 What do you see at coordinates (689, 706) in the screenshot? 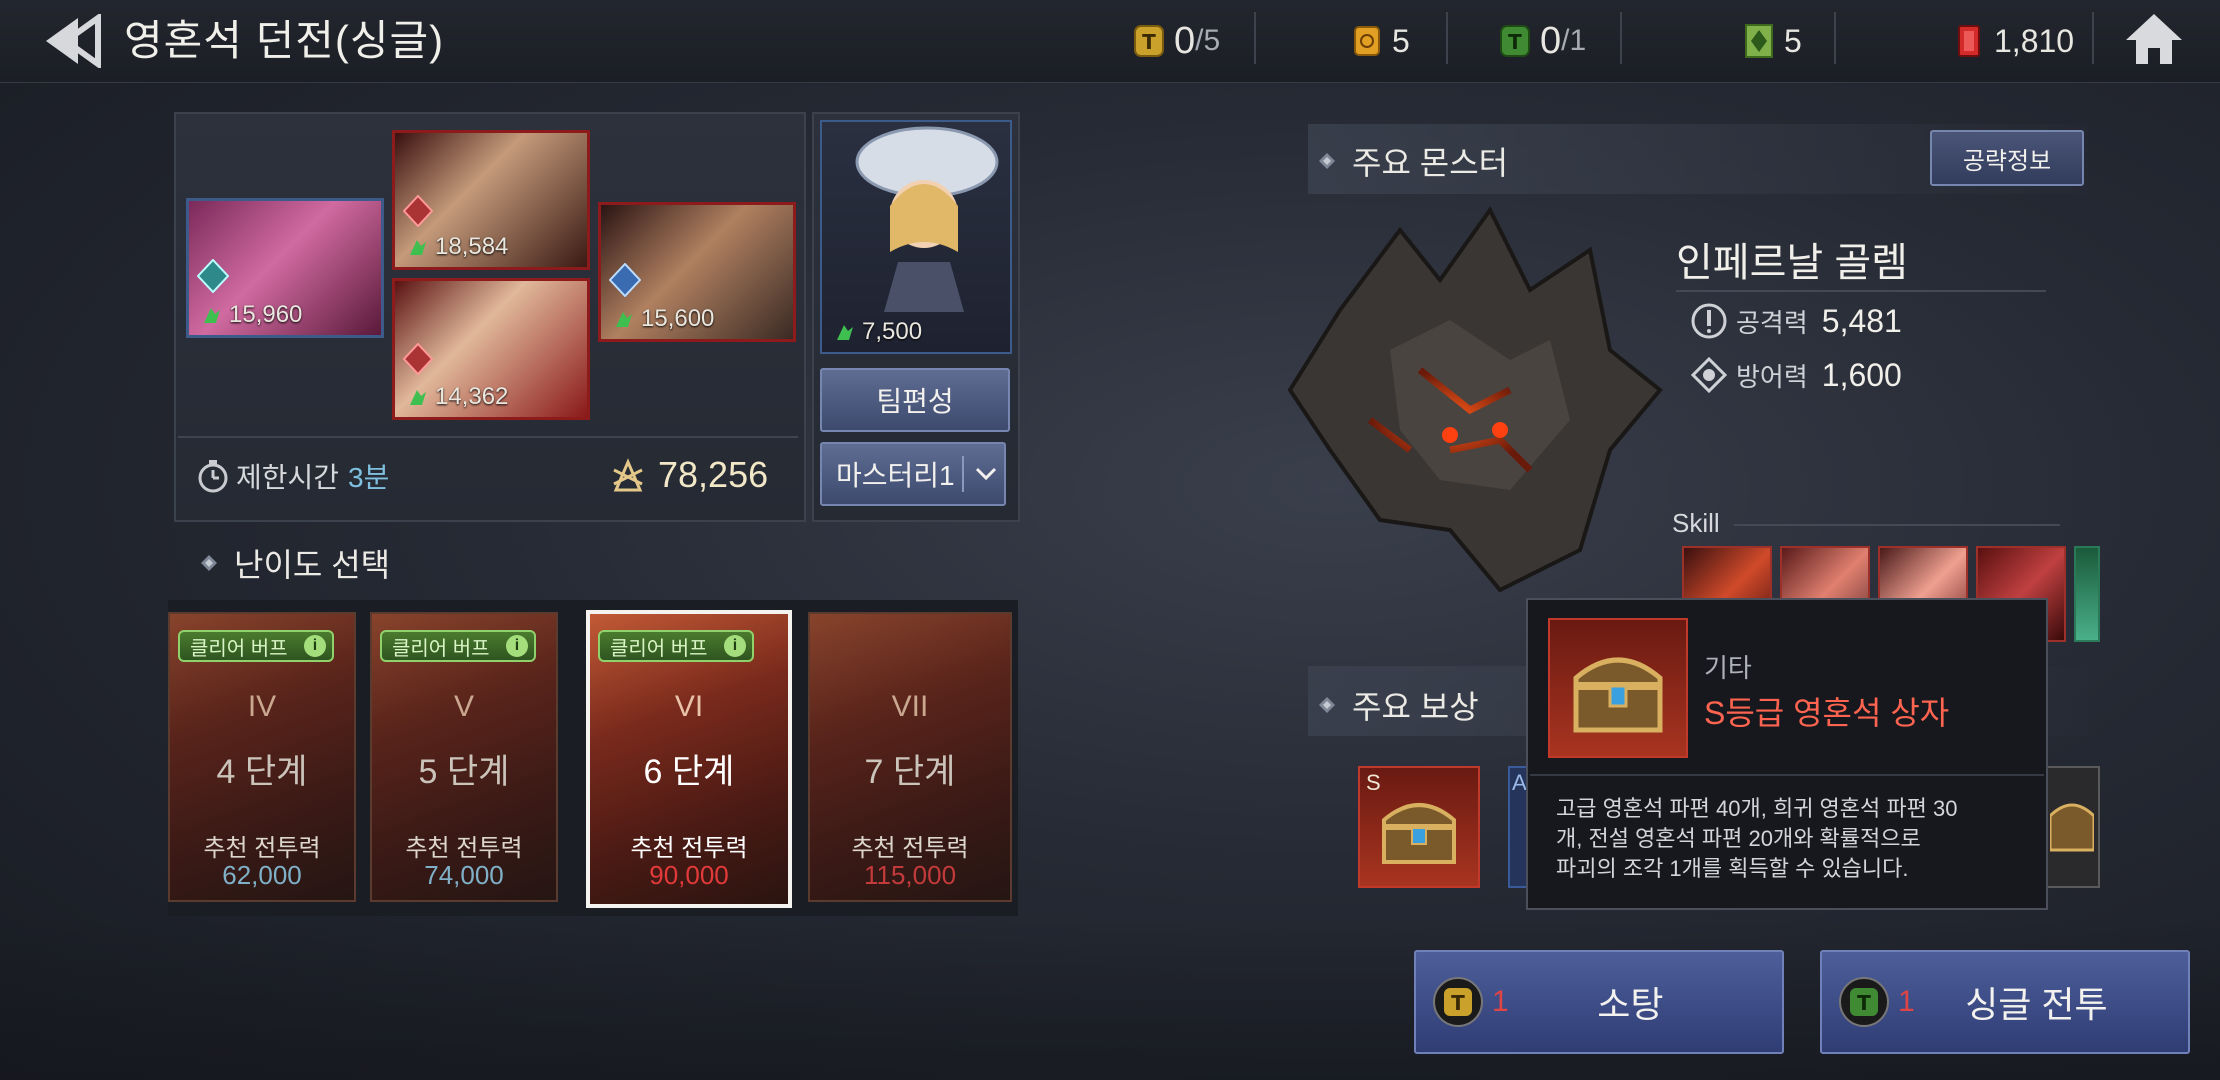
I see `difficulty-roman: VI` at bounding box center [689, 706].